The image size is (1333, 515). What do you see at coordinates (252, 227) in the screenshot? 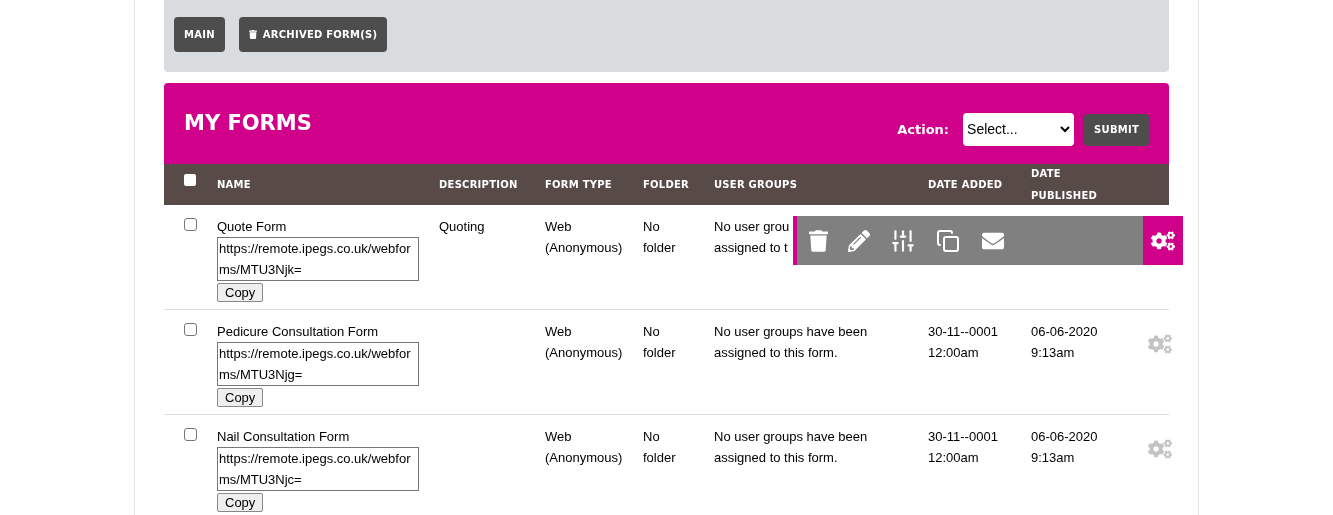
I see `form-name: Quote Form` at bounding box center [252, 227].